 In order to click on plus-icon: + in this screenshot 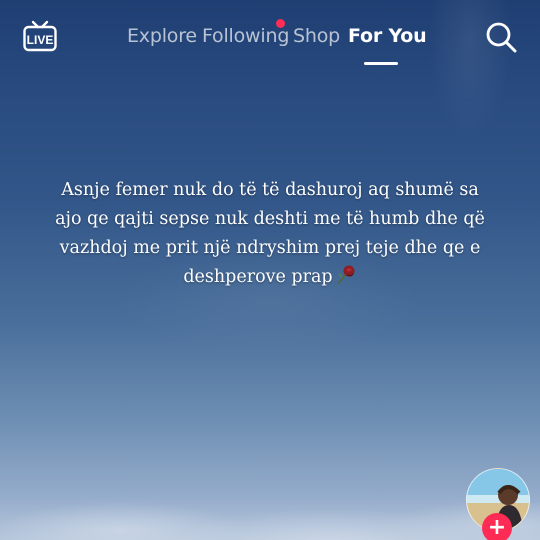, I will do `click(497, 527)`.